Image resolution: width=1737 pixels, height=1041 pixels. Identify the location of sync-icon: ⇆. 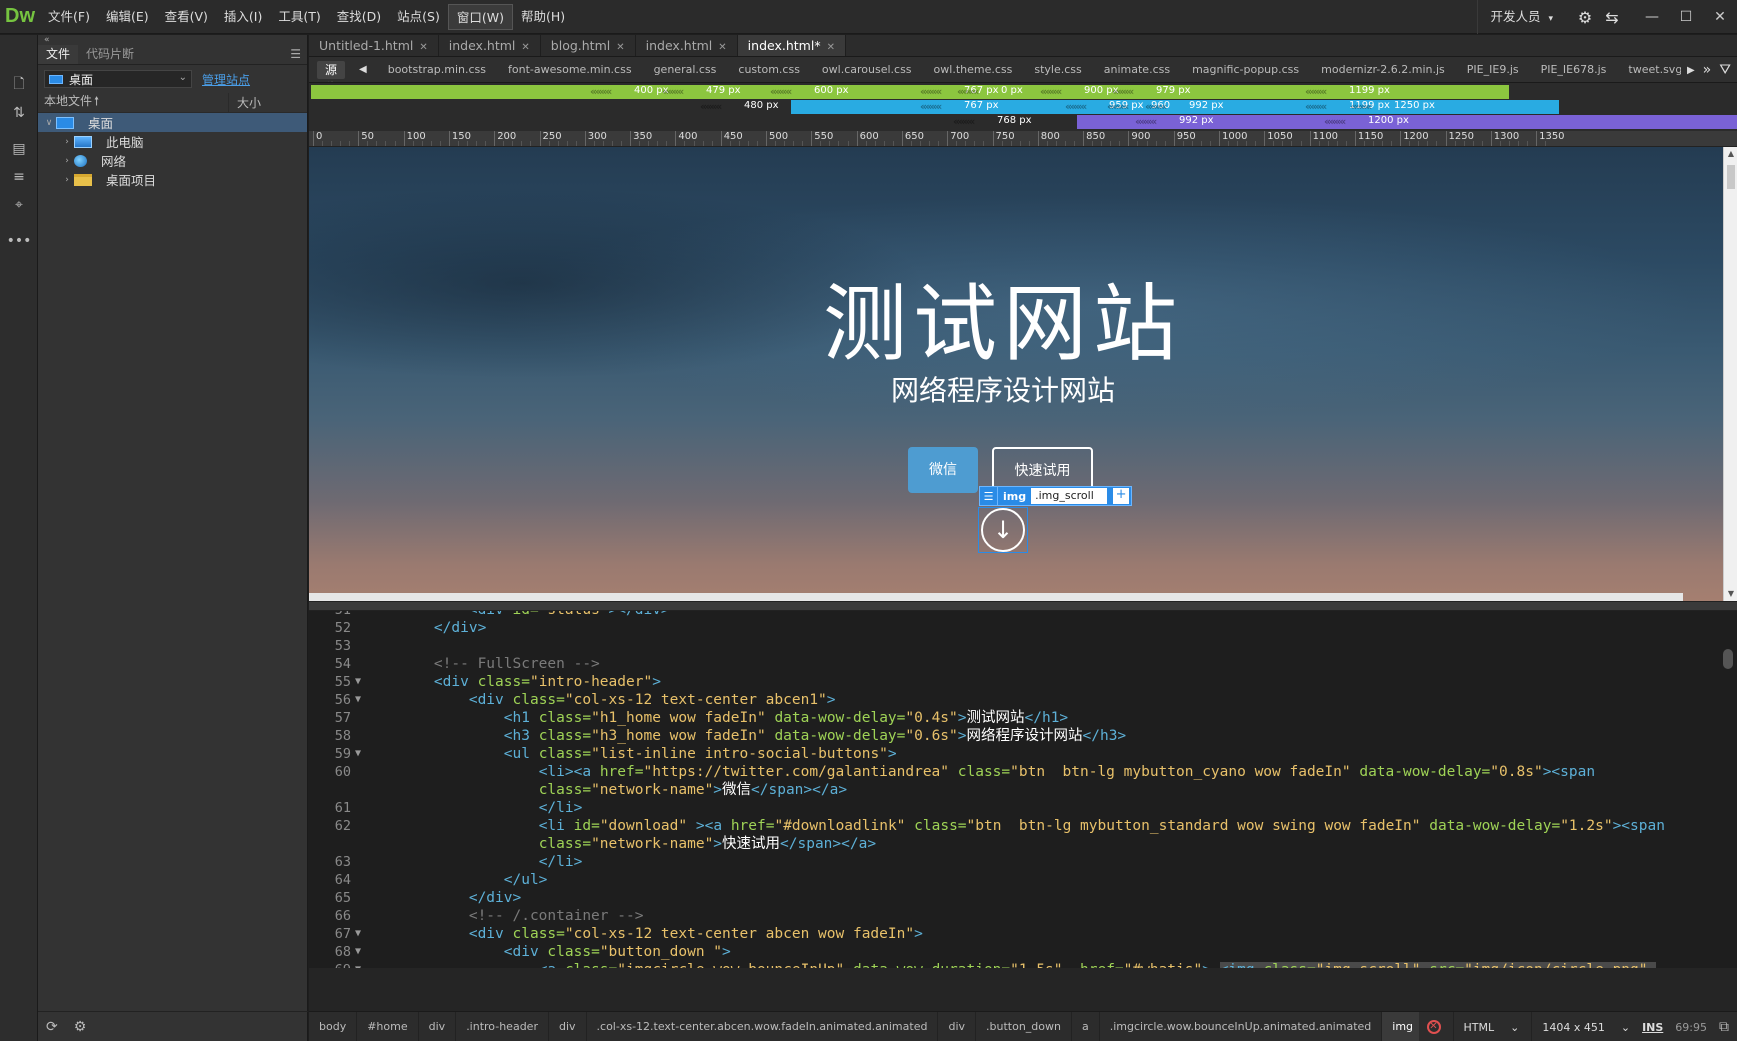
(1612, 17).